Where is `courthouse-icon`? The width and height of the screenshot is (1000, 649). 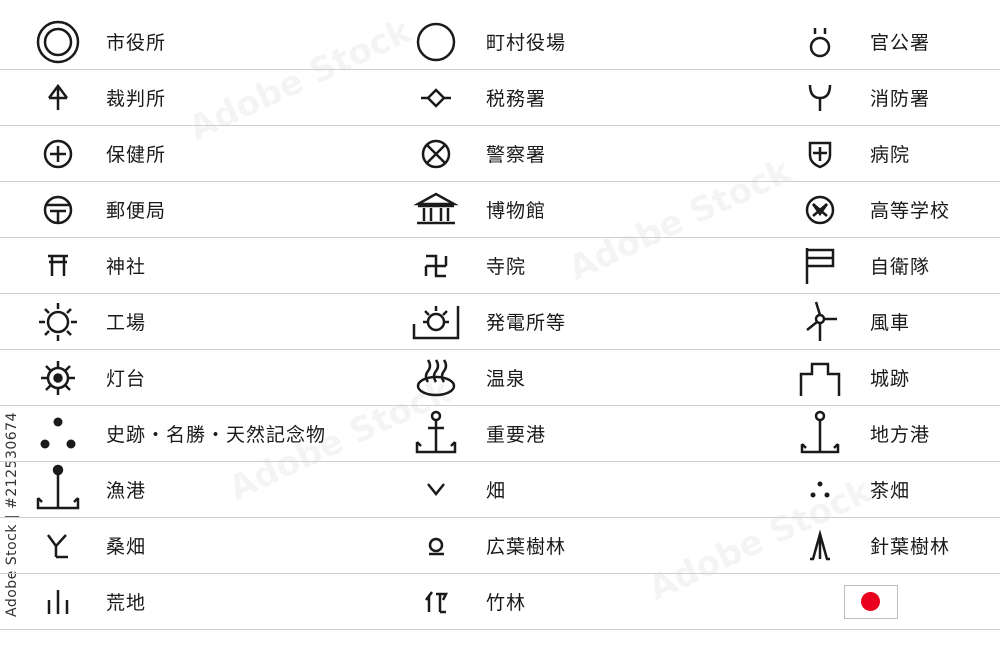 courthouse-icon is located at coordinates (58, 98).